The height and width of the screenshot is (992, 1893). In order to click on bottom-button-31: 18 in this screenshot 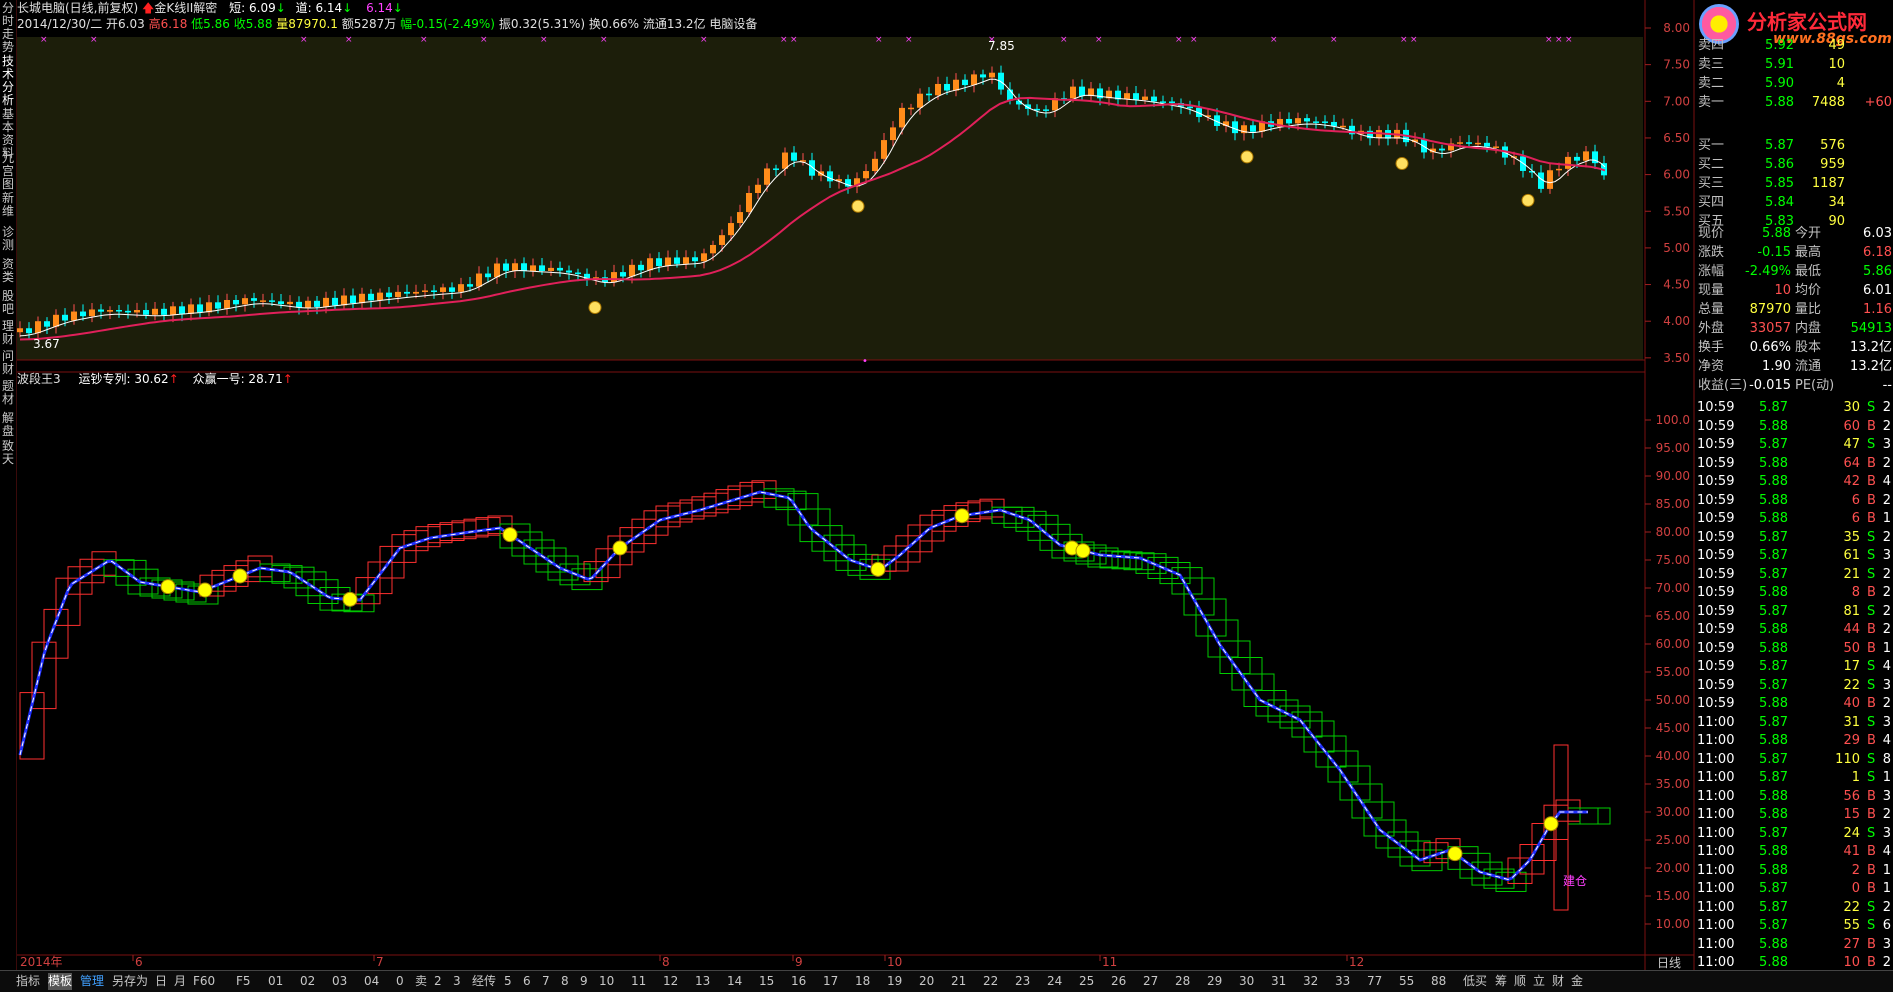, I will do `click(862, 981)`.